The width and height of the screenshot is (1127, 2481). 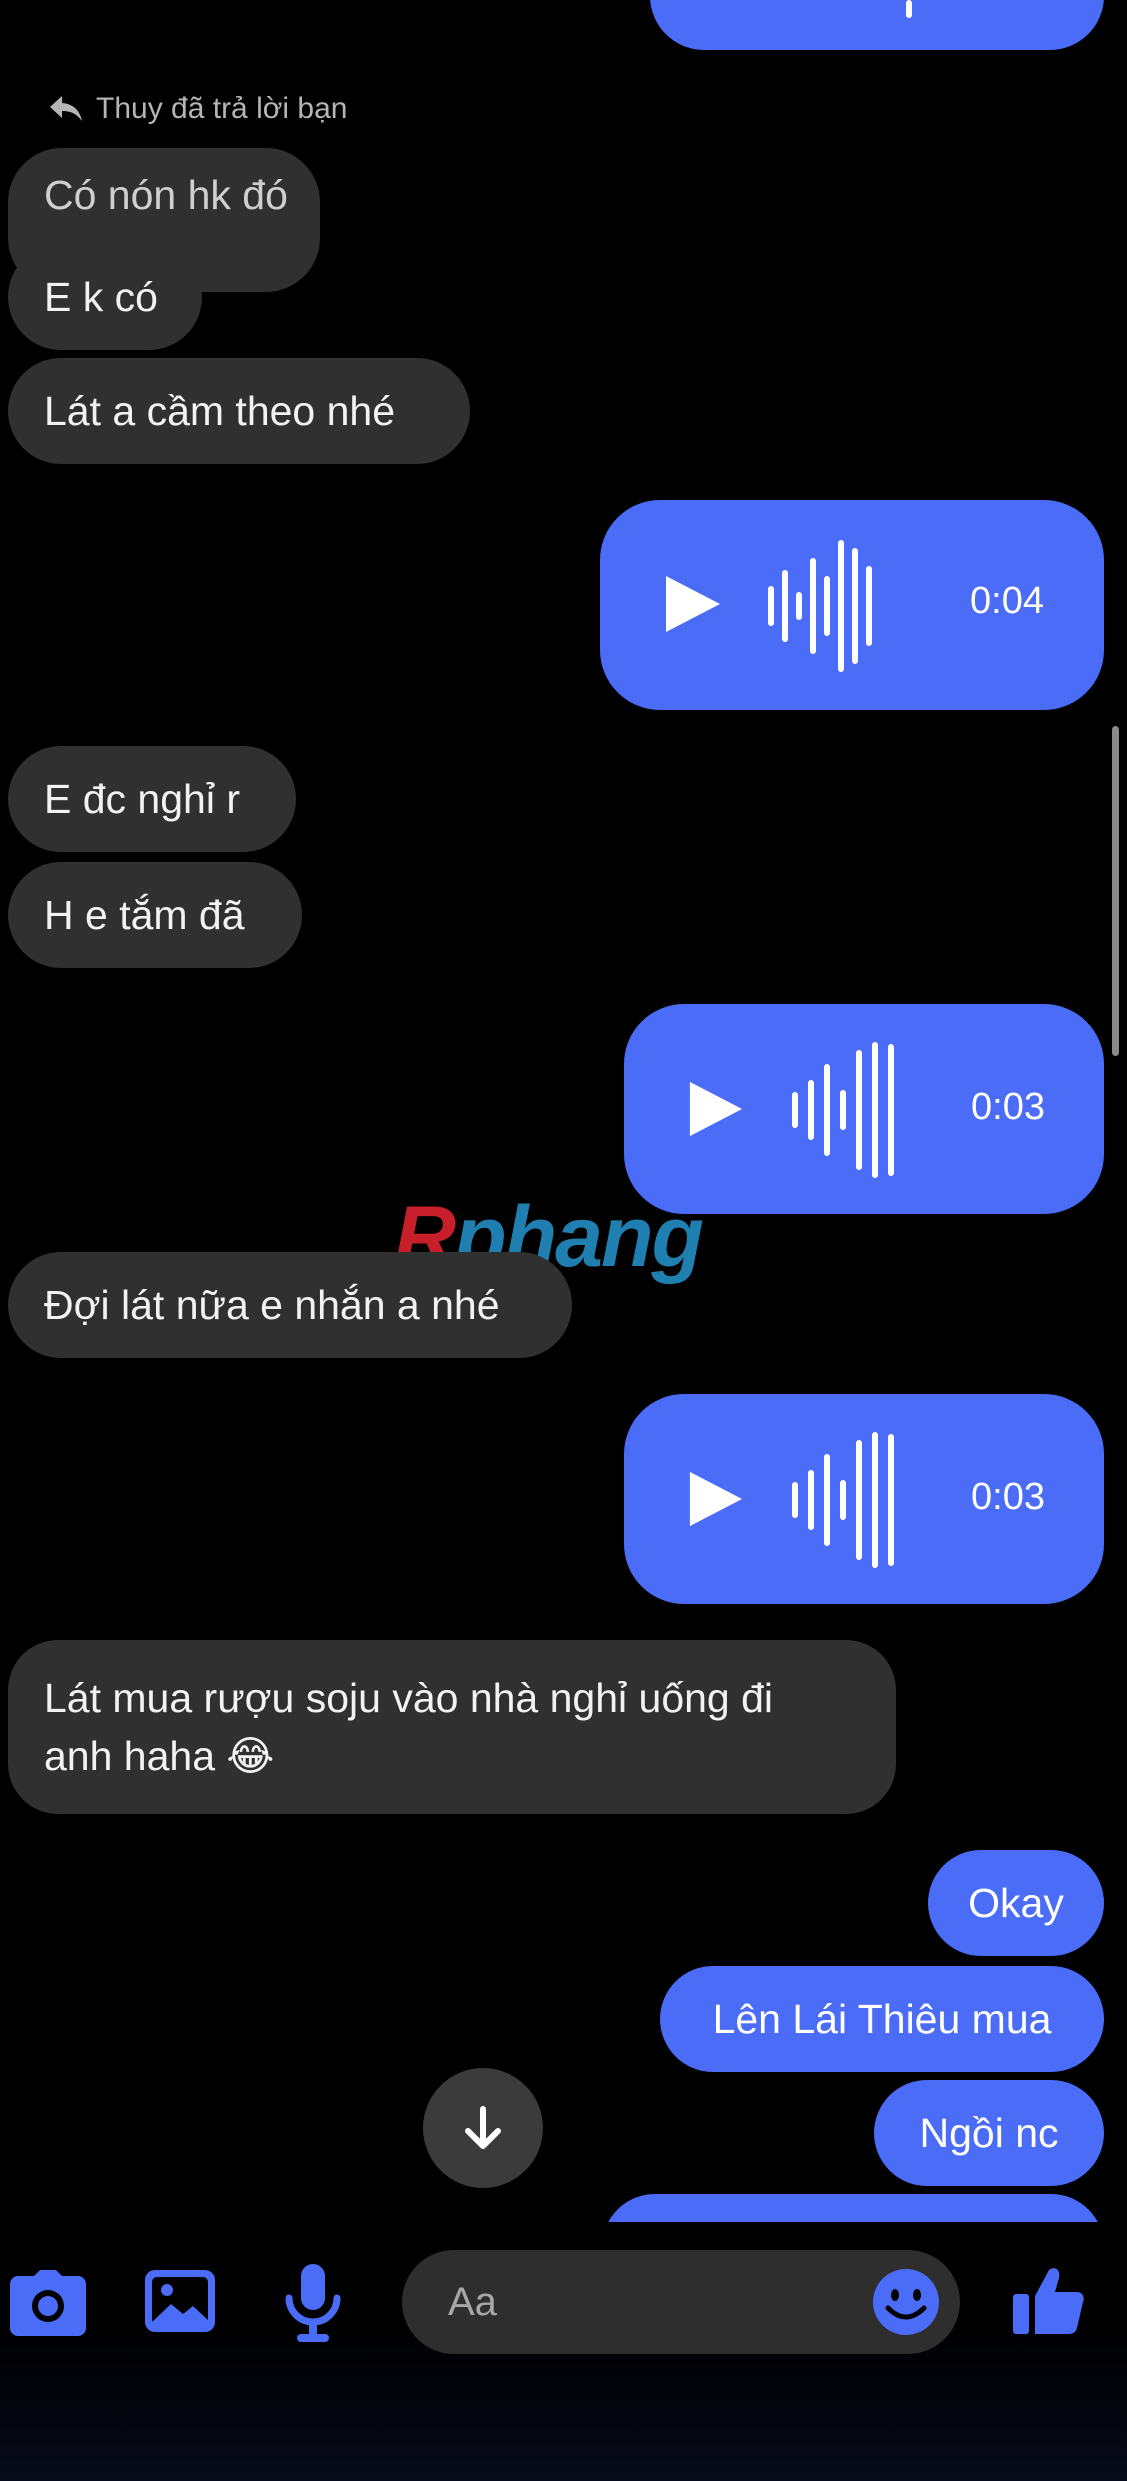 What do you see at coordinates (272, 1304) in the screenshot?
I see `message-text: Đợi lát nữa e nhắn a nhé` at bounding box center [272, 1304].